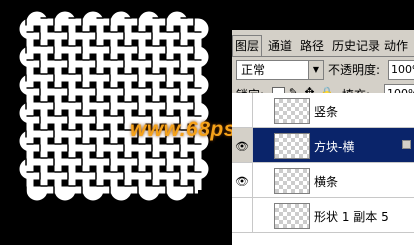 The height and width of the screenshot is (245, 414). Describe the element at coordinates (354, 70) in the screenshot. I see `opacity-label: 不透明度:` at that location.